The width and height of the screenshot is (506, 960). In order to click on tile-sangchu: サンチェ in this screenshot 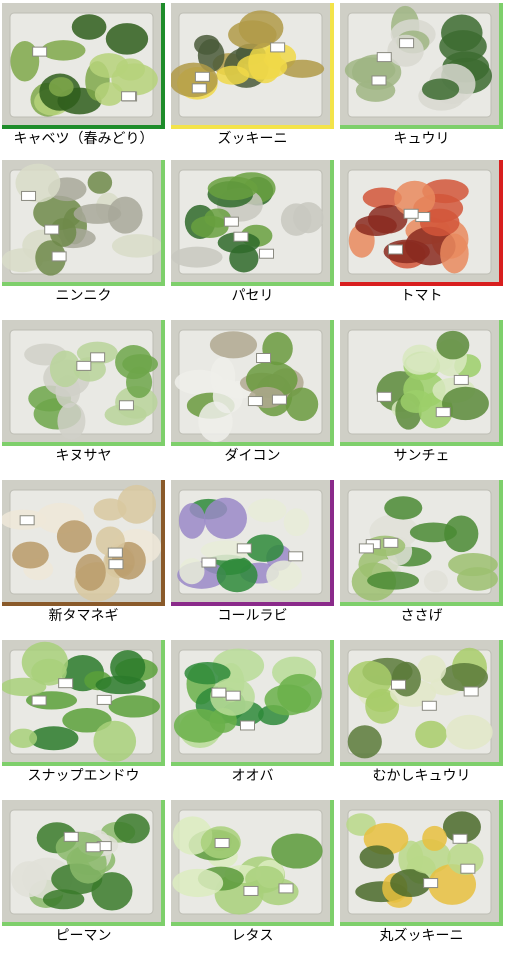, I will do `click(421, 400)`.